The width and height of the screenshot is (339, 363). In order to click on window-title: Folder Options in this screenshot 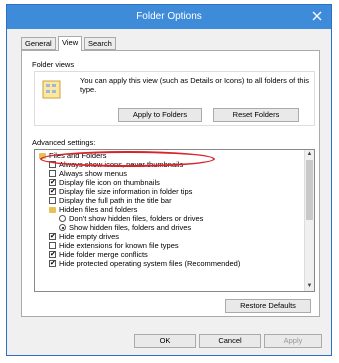, I will do `click(169, 16)`.